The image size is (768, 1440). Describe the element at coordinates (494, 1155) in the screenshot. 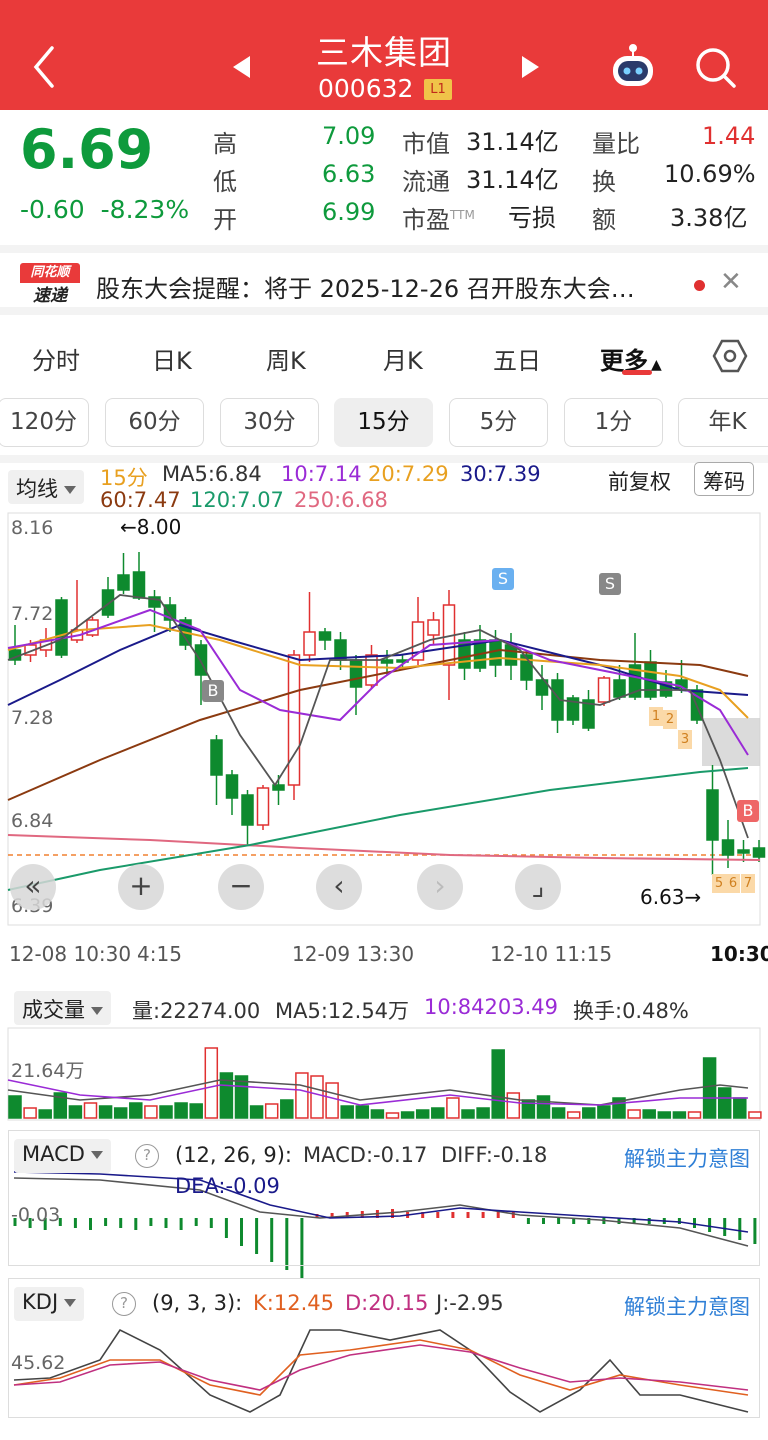

I see `diff-value: DIFF:-0.18` at that location.